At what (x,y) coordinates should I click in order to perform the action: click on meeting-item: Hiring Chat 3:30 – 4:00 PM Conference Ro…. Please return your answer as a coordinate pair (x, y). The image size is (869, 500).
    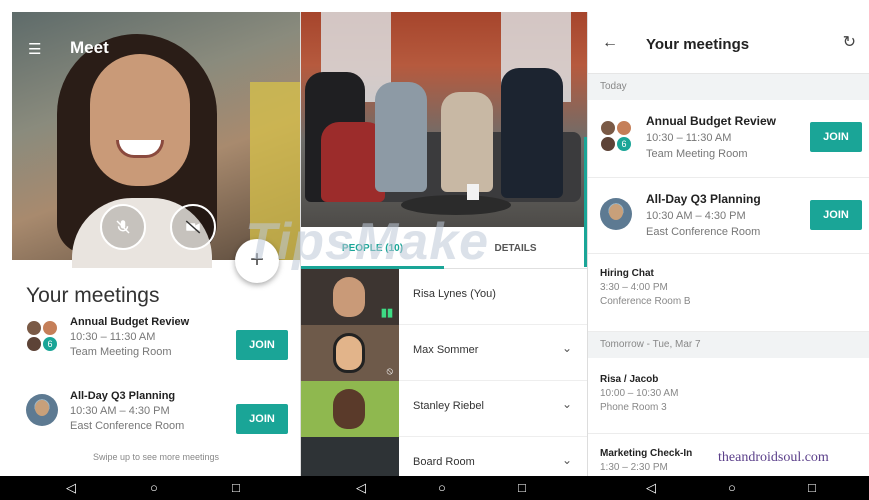
    Looking at the image, I should click on (728, 293).